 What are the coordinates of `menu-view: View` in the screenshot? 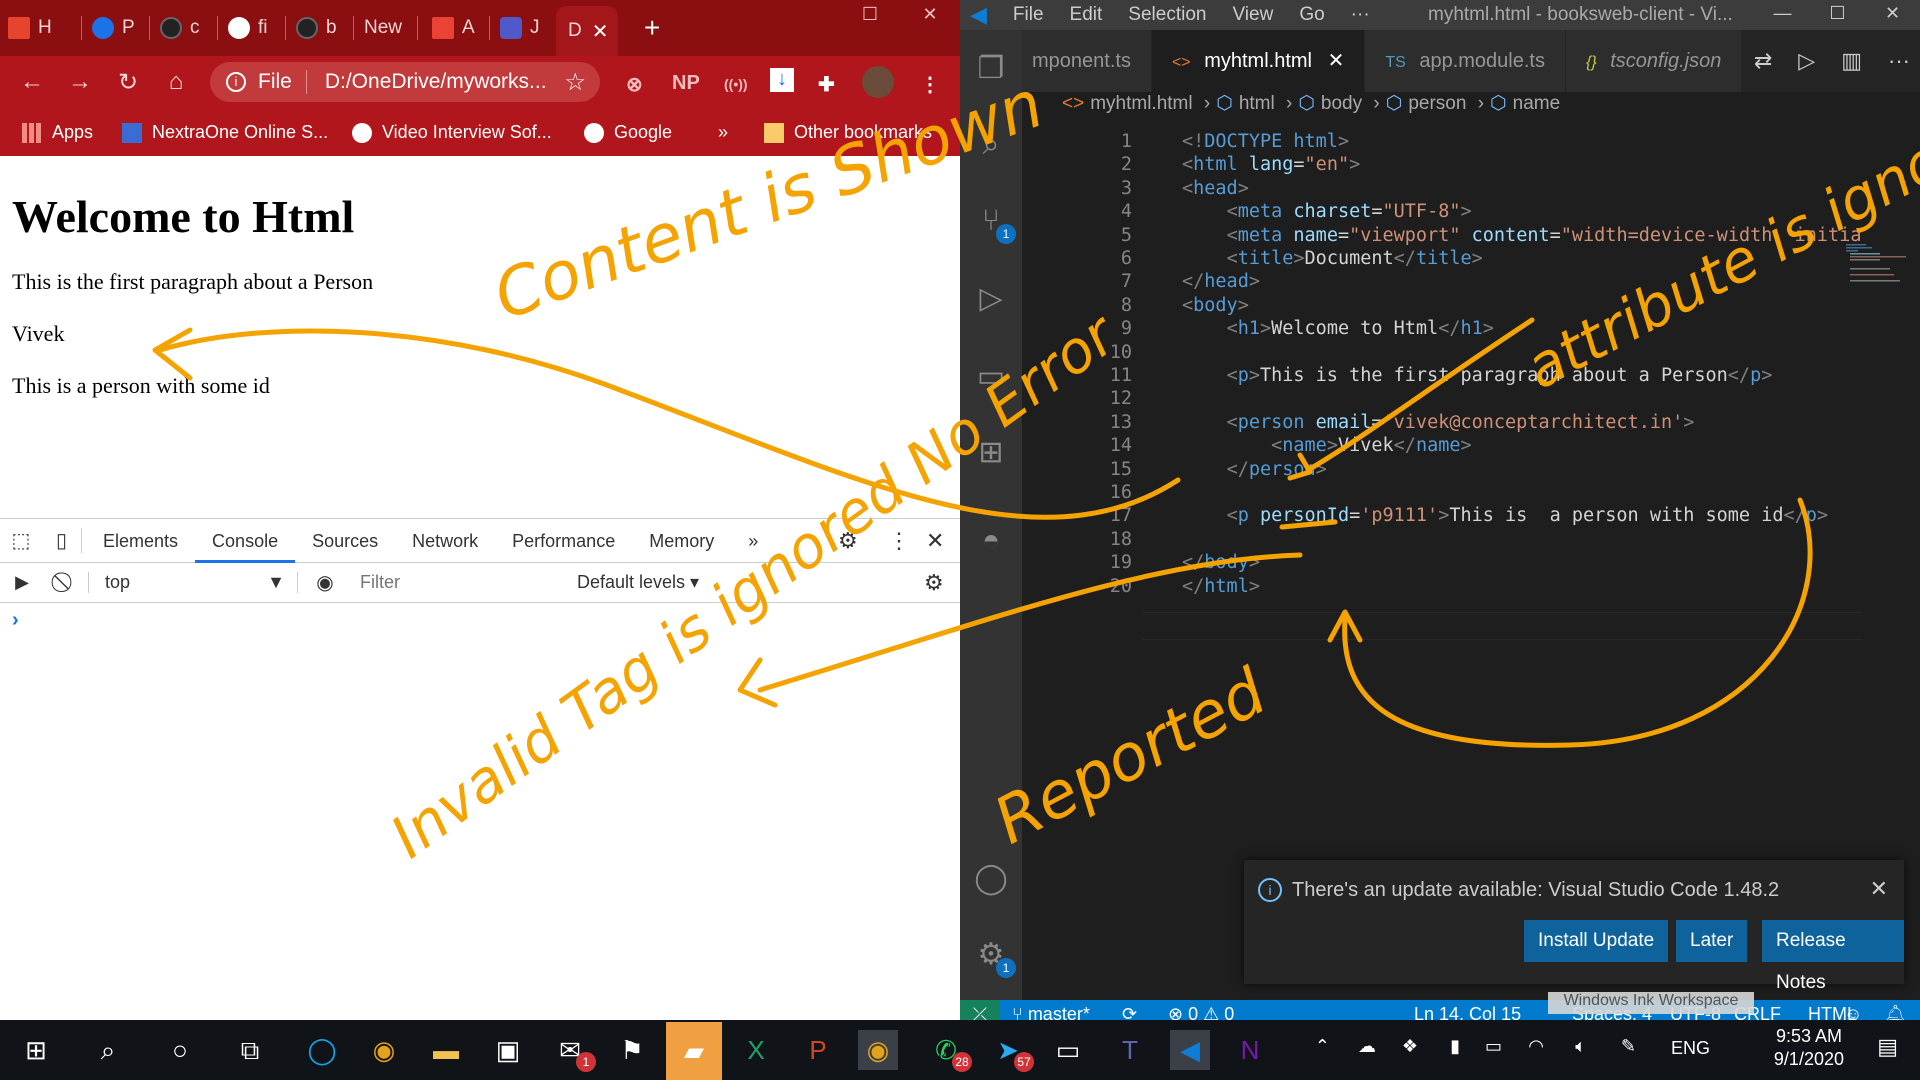 It's located at (1252, 15).